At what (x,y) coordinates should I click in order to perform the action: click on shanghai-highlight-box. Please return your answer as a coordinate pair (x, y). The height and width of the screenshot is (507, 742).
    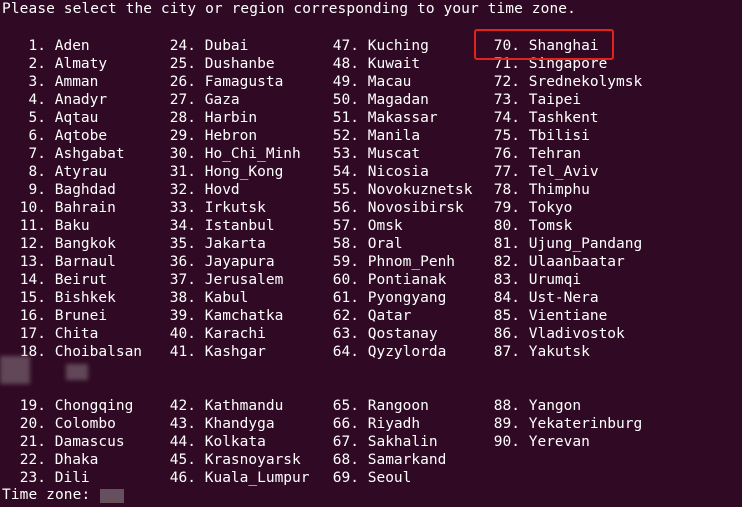
    Looking at the image, I should click on (544, 44).